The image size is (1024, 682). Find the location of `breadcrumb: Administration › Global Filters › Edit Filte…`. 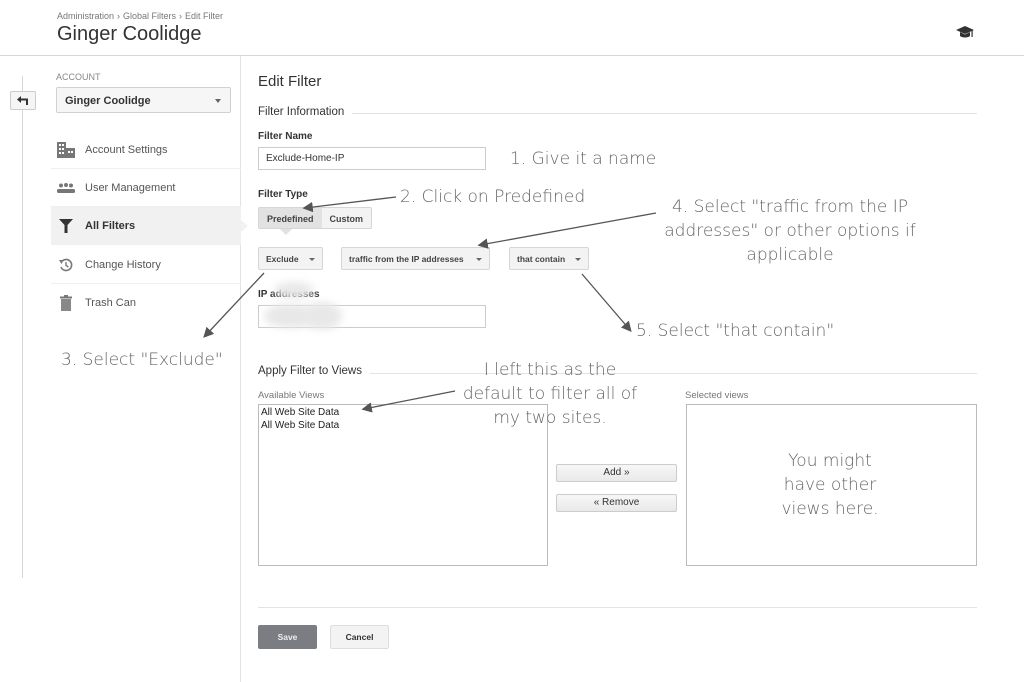

breadcrumb: Administration › Global Filters › Edit Filte… is located at coordinates (140, 16).